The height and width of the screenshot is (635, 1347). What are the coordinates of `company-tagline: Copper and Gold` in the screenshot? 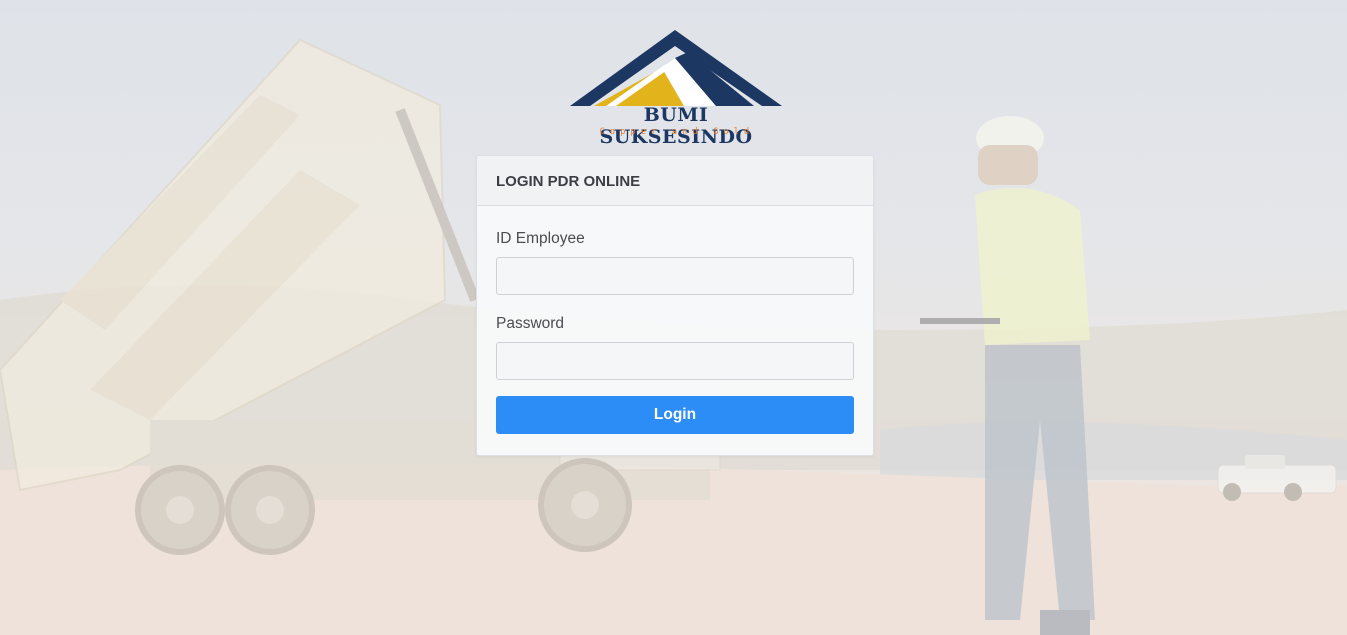 It's located at (677, 132).